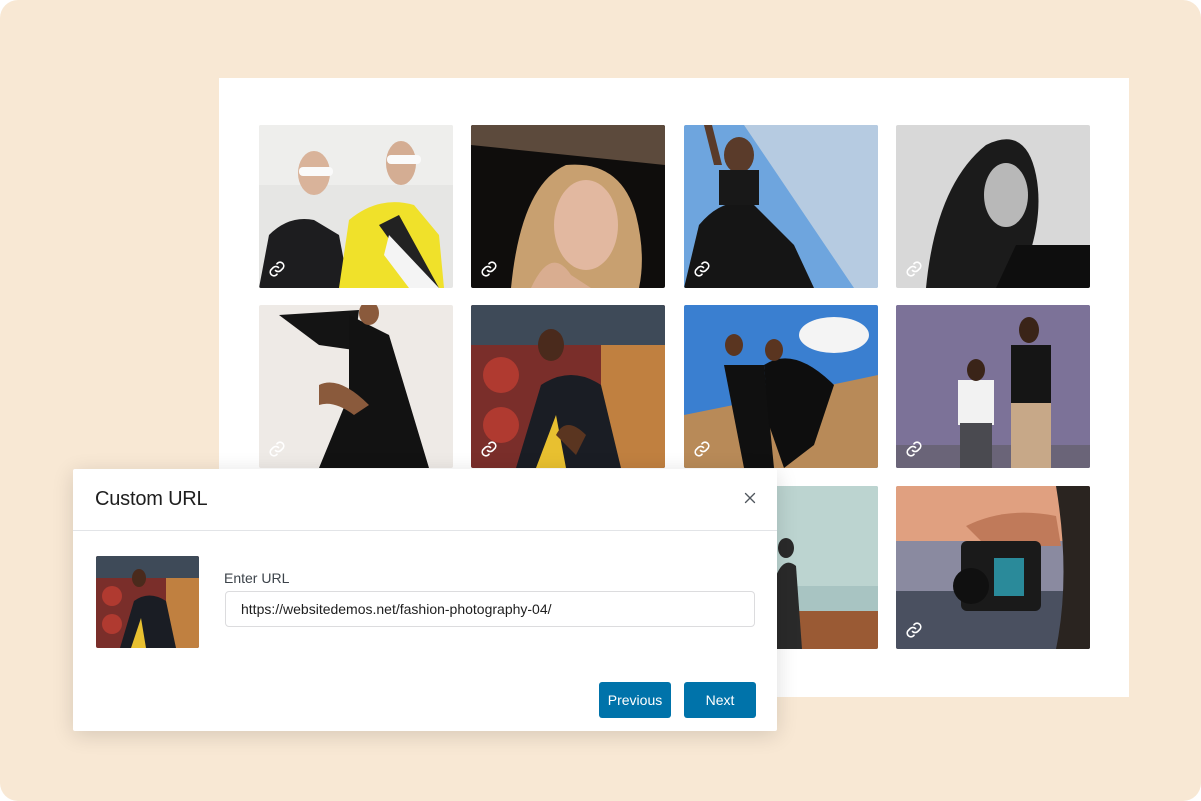 This screenshot has width=1201, height=801. Describe the element at coordinates (257, 578) in the screenshot. I see `url-field-label: Enter URL` at that location.